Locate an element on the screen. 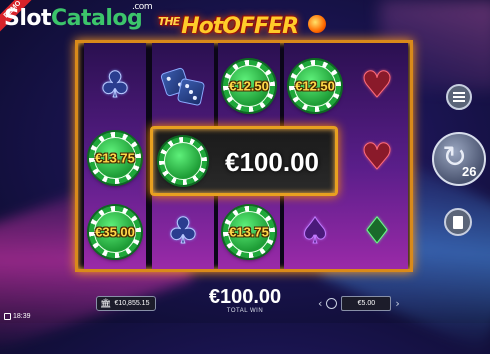  reel-cell: ♦ is located at coordinates (377, 232).